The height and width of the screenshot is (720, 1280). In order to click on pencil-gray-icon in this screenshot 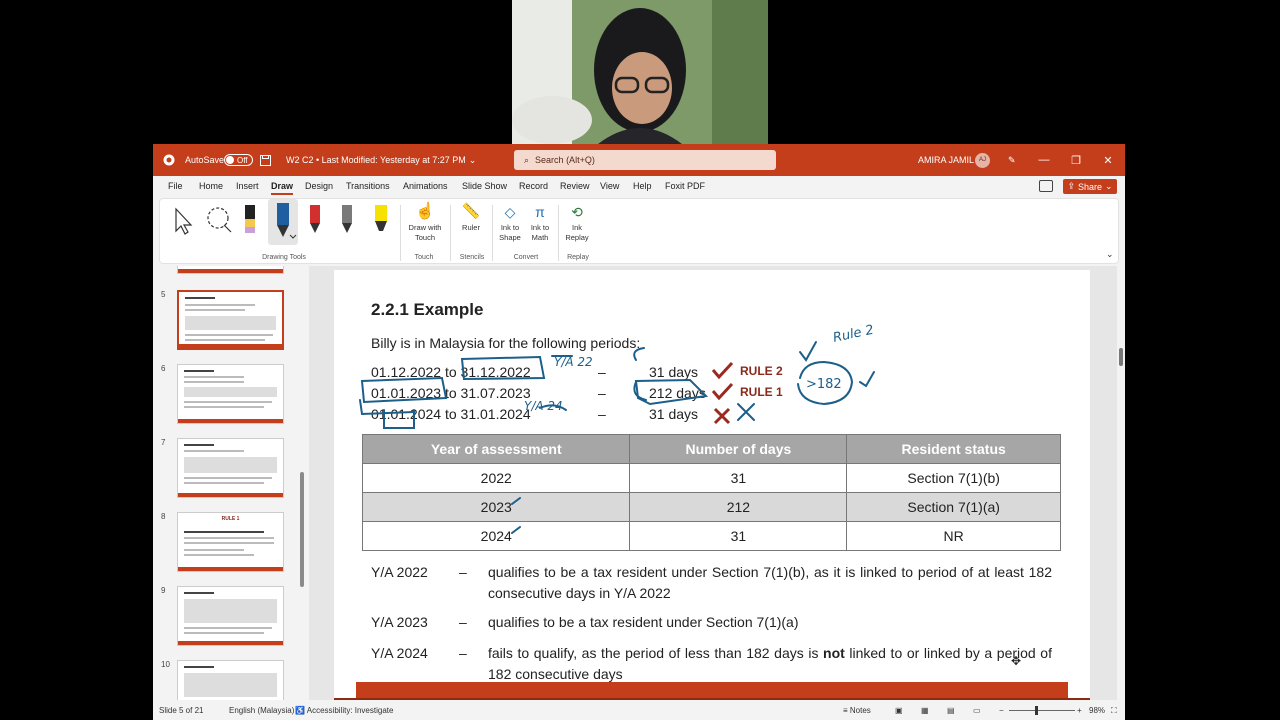, I will do `click(347, 220)`.